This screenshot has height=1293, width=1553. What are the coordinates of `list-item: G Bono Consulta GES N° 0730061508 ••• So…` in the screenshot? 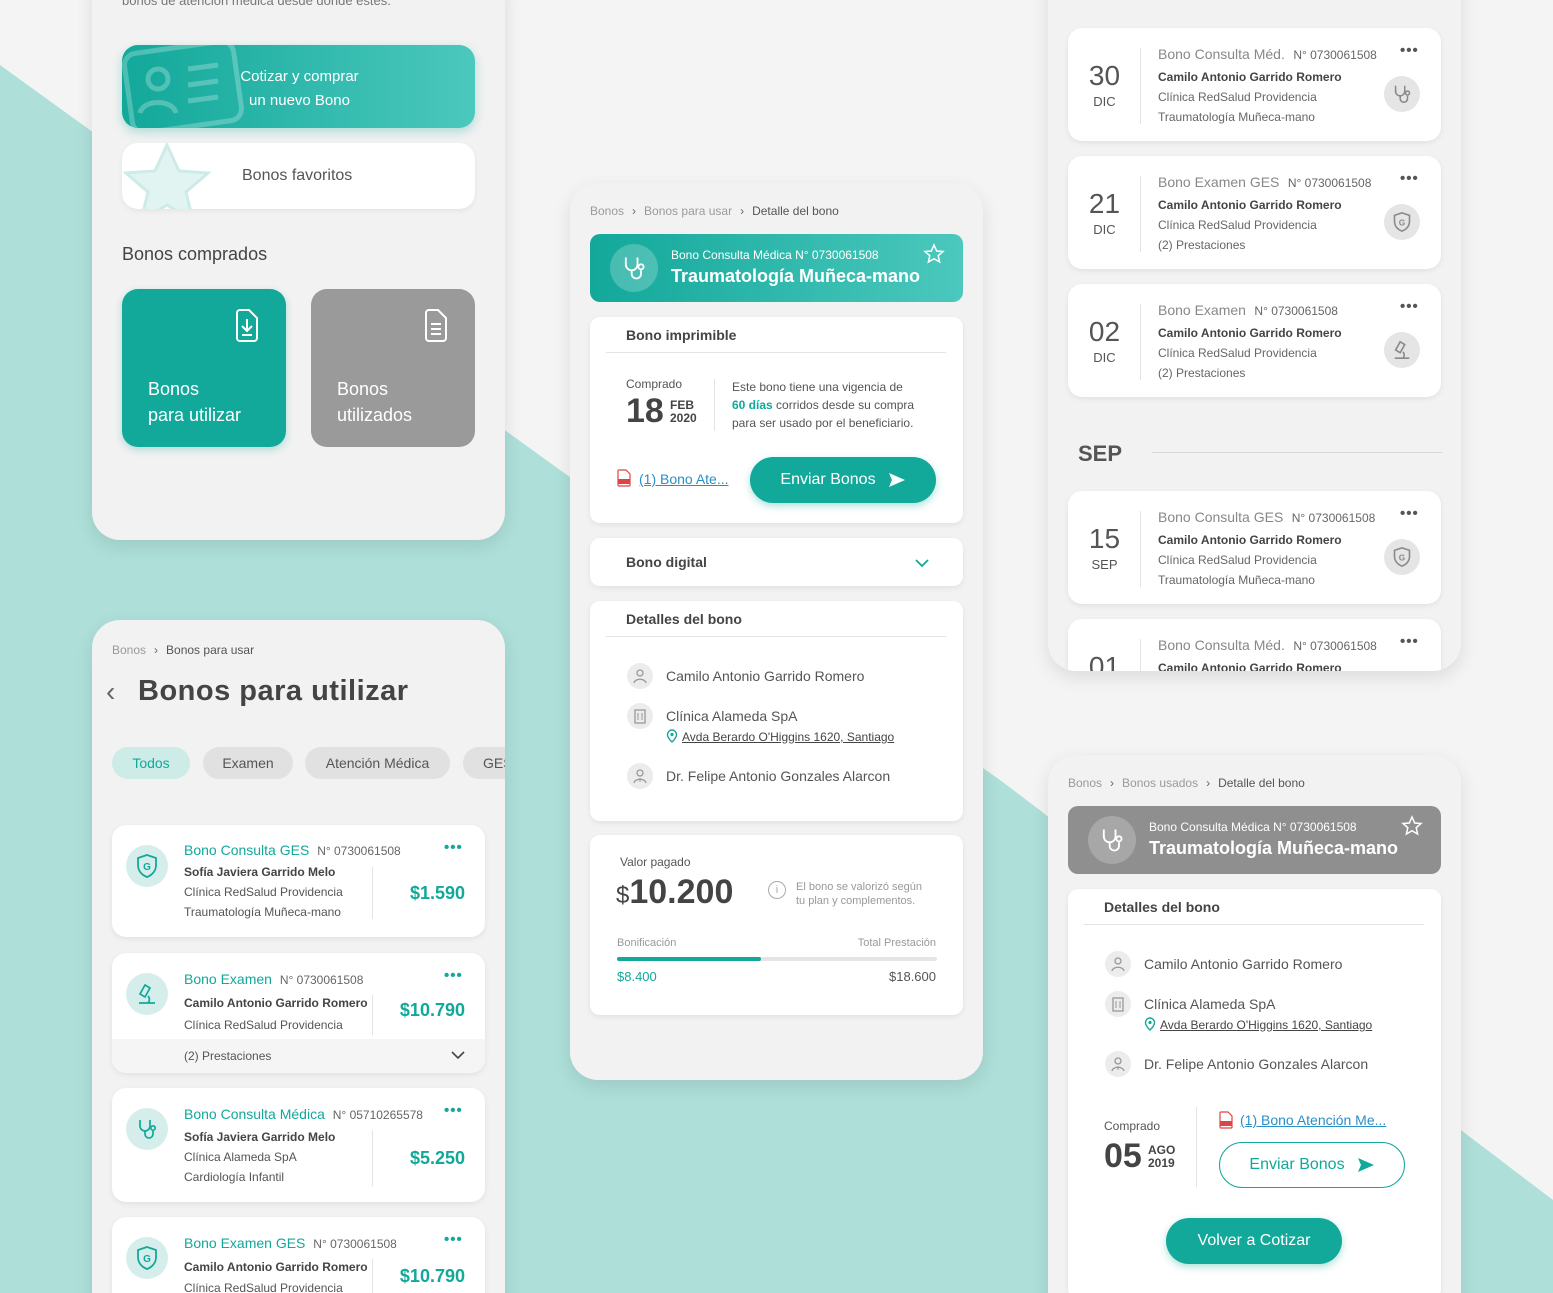 It's located at (298, 881).